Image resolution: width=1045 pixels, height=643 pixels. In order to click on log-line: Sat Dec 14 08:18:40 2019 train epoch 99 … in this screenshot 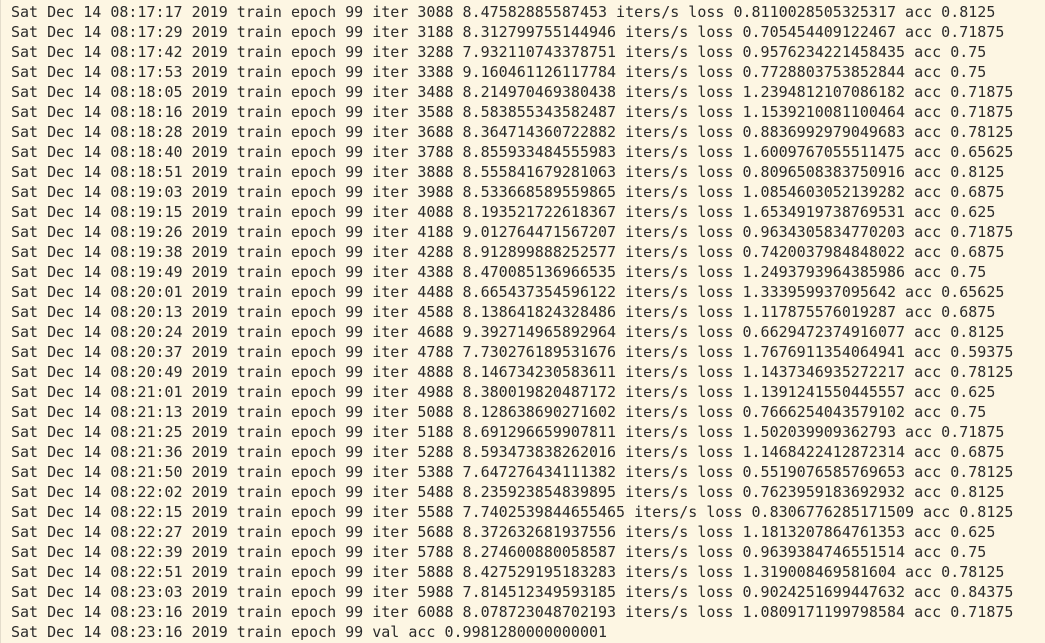, I will do `click(512, 152)`.